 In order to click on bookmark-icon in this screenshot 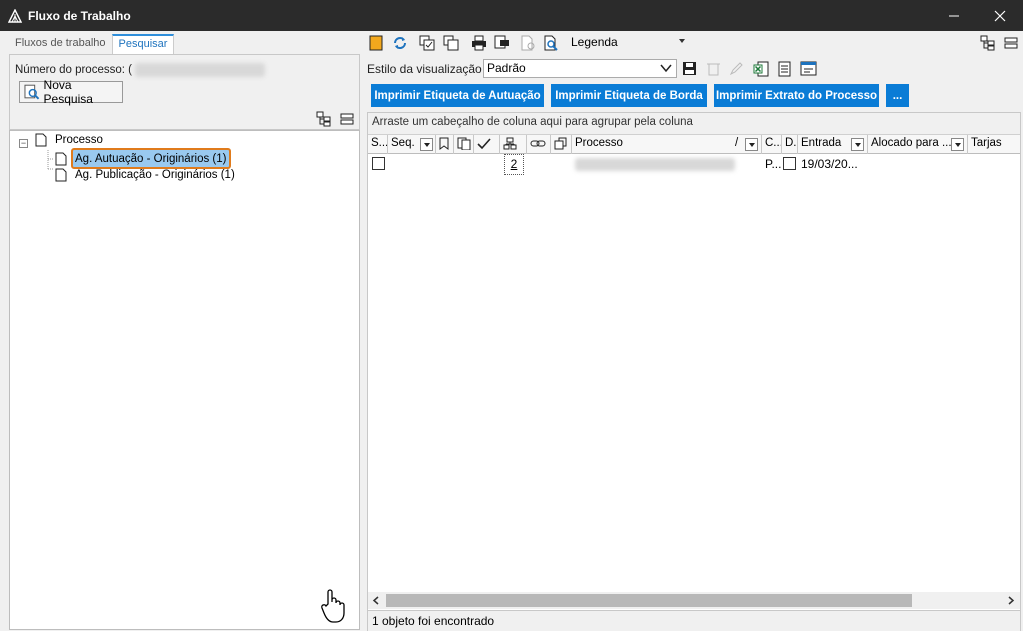, I will do `click(444, 143)`.